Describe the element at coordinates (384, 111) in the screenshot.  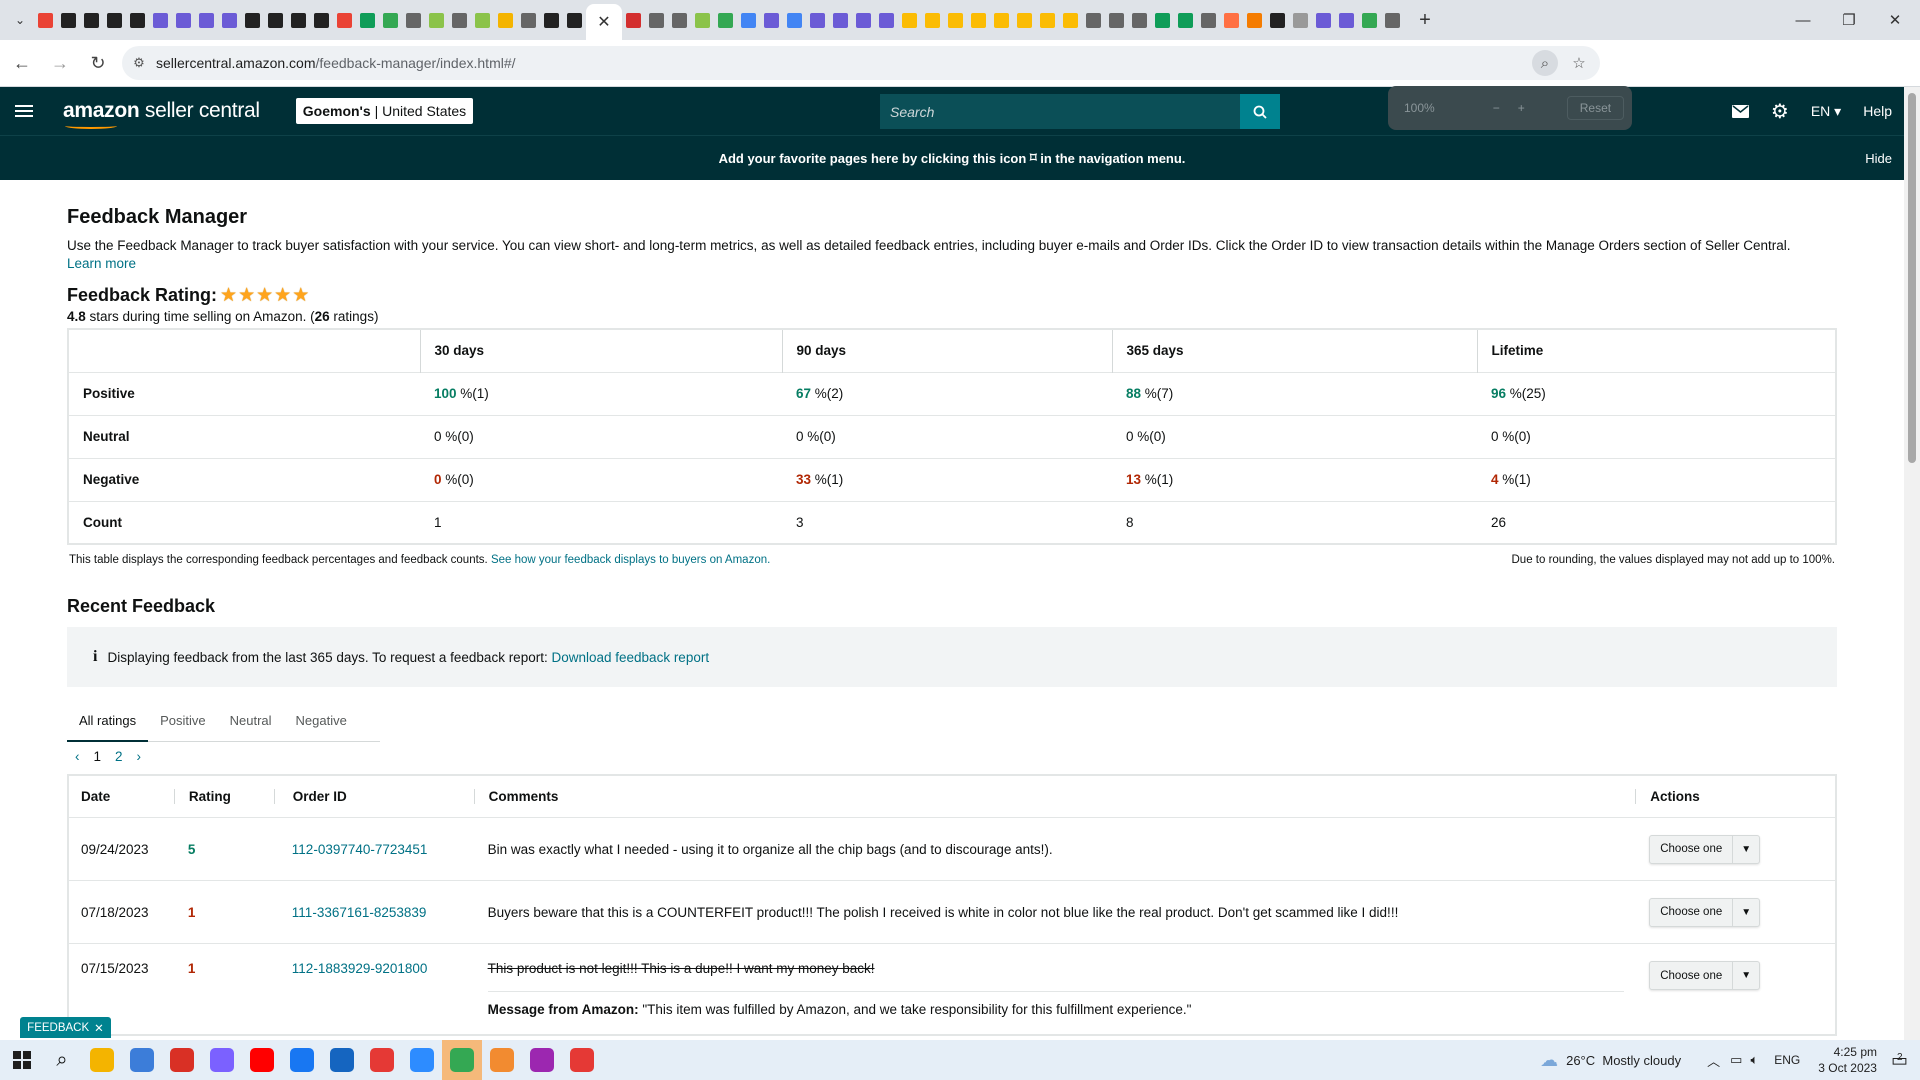
I see `account-switcher: Goemon's | United States` at that location.